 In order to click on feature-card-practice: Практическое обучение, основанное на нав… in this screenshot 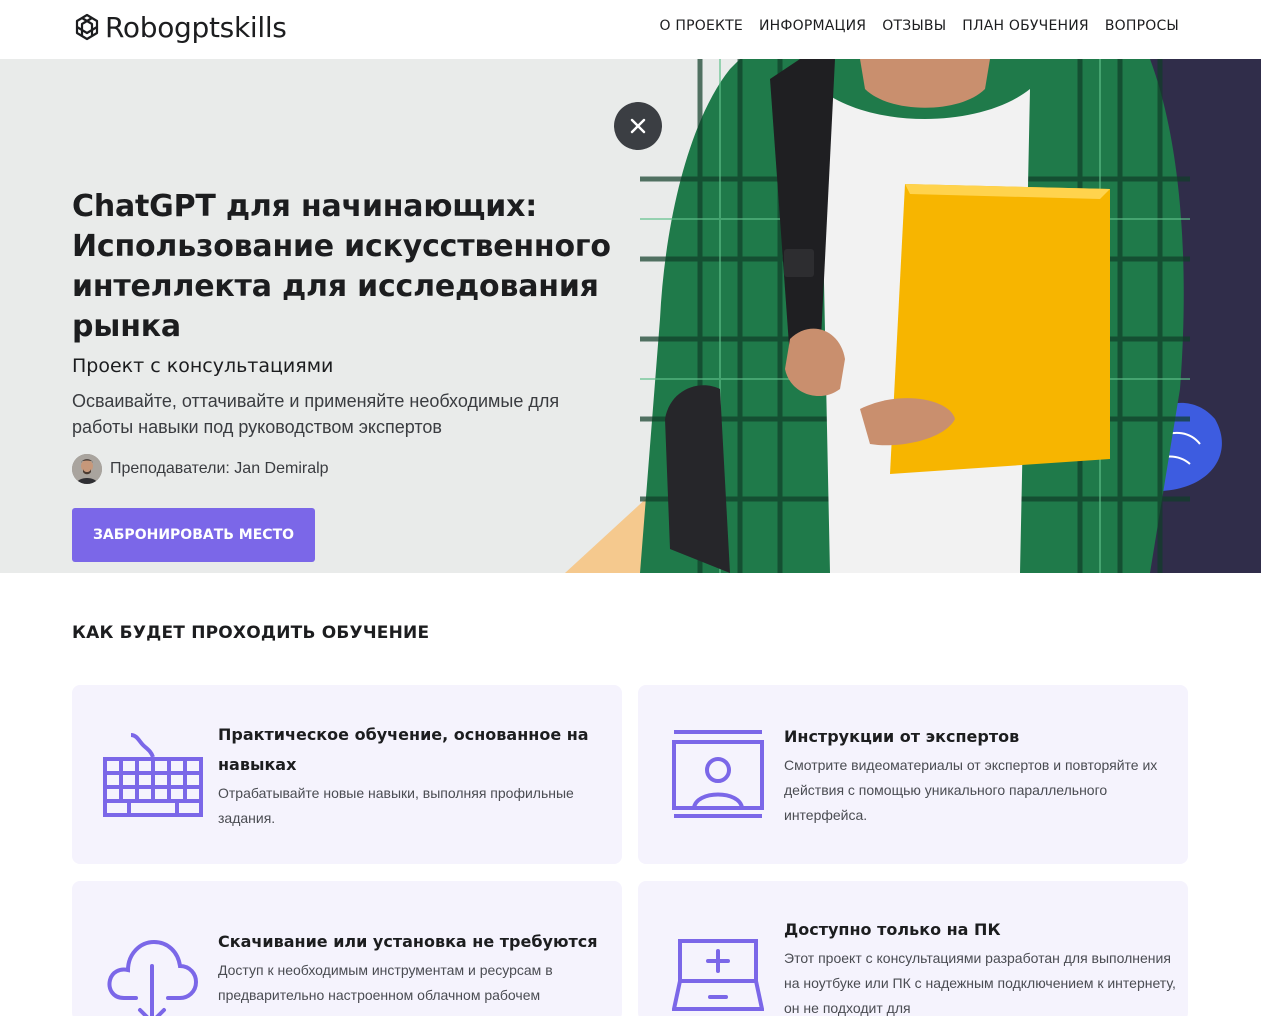, I will do `click(347, 774)`.